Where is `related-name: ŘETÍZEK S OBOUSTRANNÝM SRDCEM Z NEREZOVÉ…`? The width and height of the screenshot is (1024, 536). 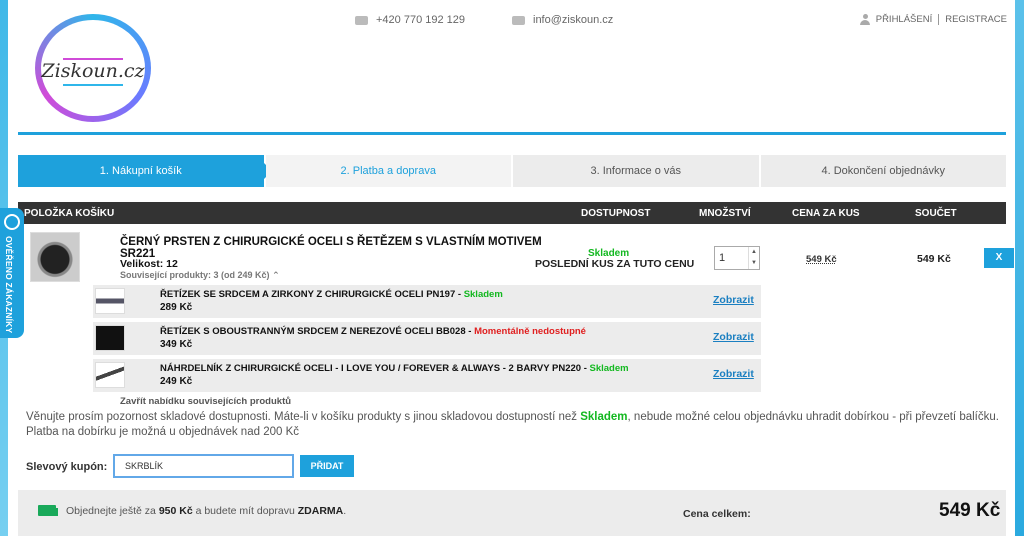 related-name: ŘETÍZEK S OBOUSTRANNÝM SRDCEM Z NEREZOVÉ… is located at coordinates (373, 331).